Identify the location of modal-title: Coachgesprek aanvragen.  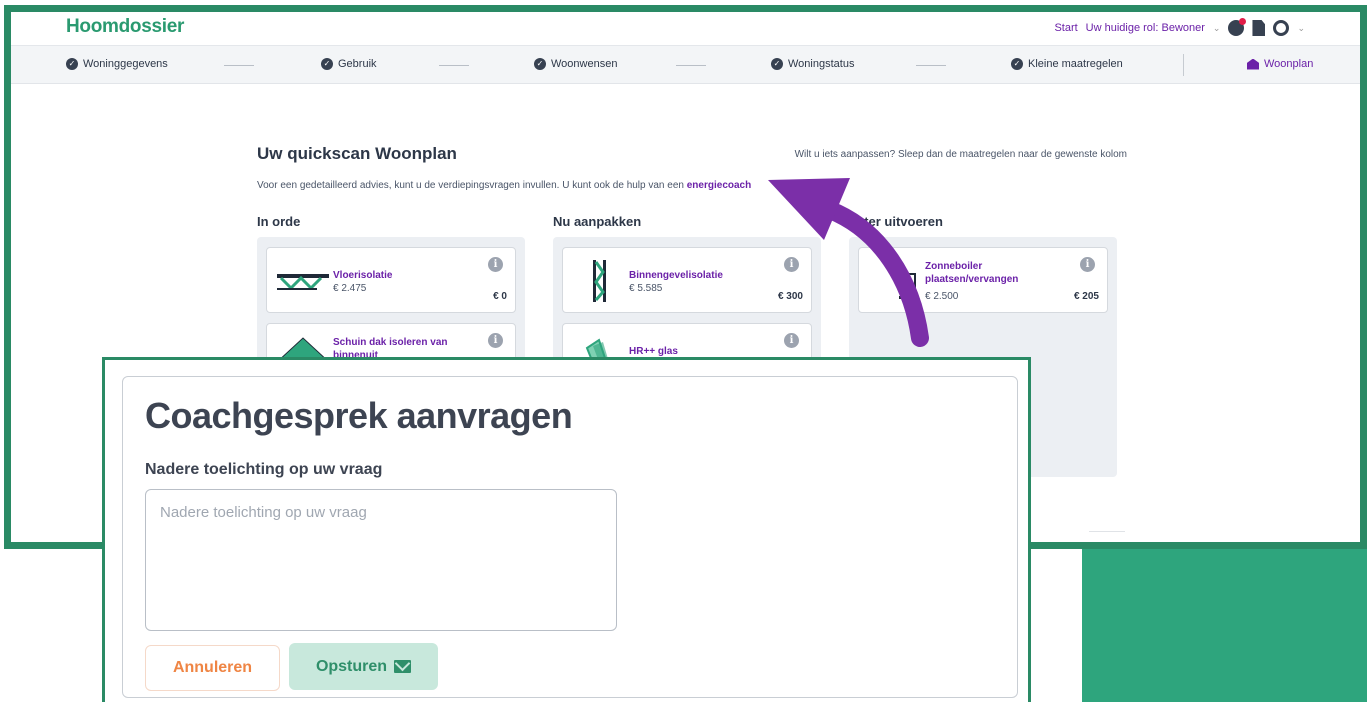
(359, 415).